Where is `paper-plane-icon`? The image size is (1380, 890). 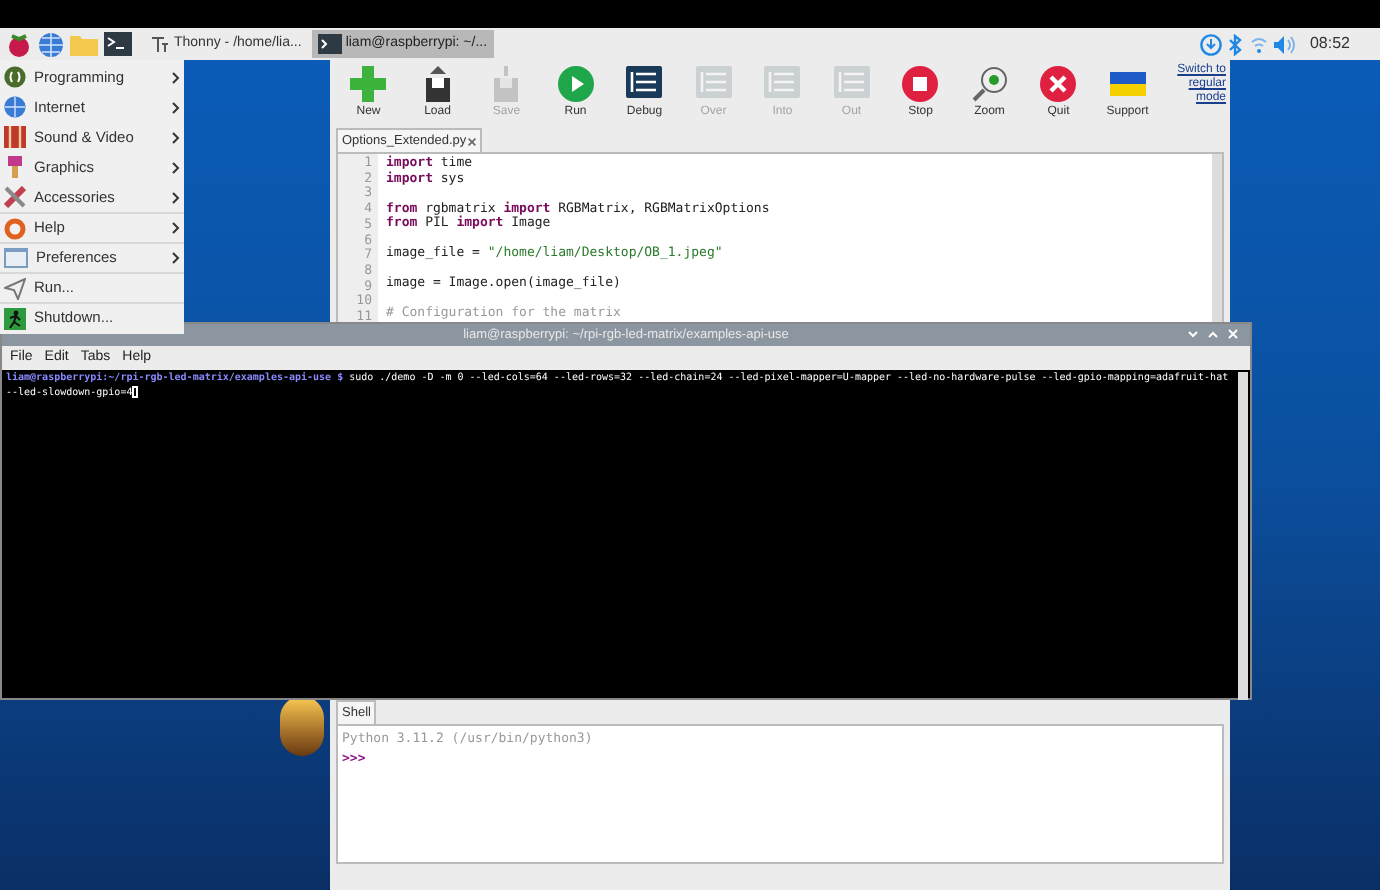 paper-plane-icon is located at coordinates (15, 288).